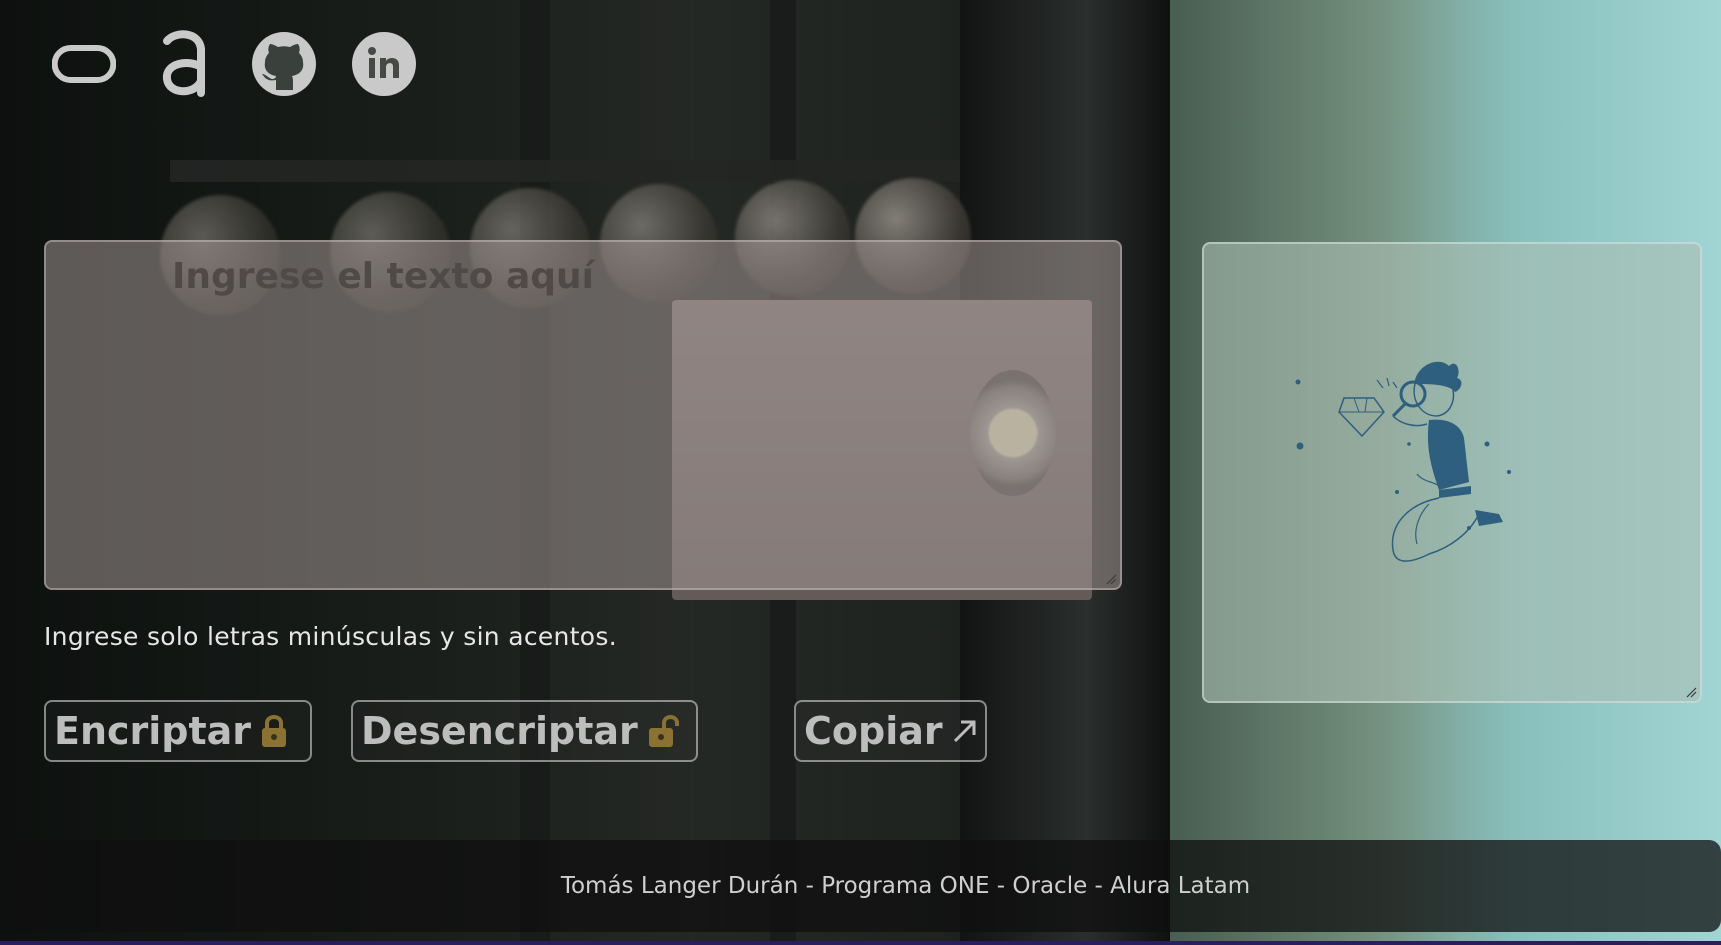 The width and height of the screenshot is (1721, 945). I want to click on encrypt-button: Encriptar, so click(178, 731).